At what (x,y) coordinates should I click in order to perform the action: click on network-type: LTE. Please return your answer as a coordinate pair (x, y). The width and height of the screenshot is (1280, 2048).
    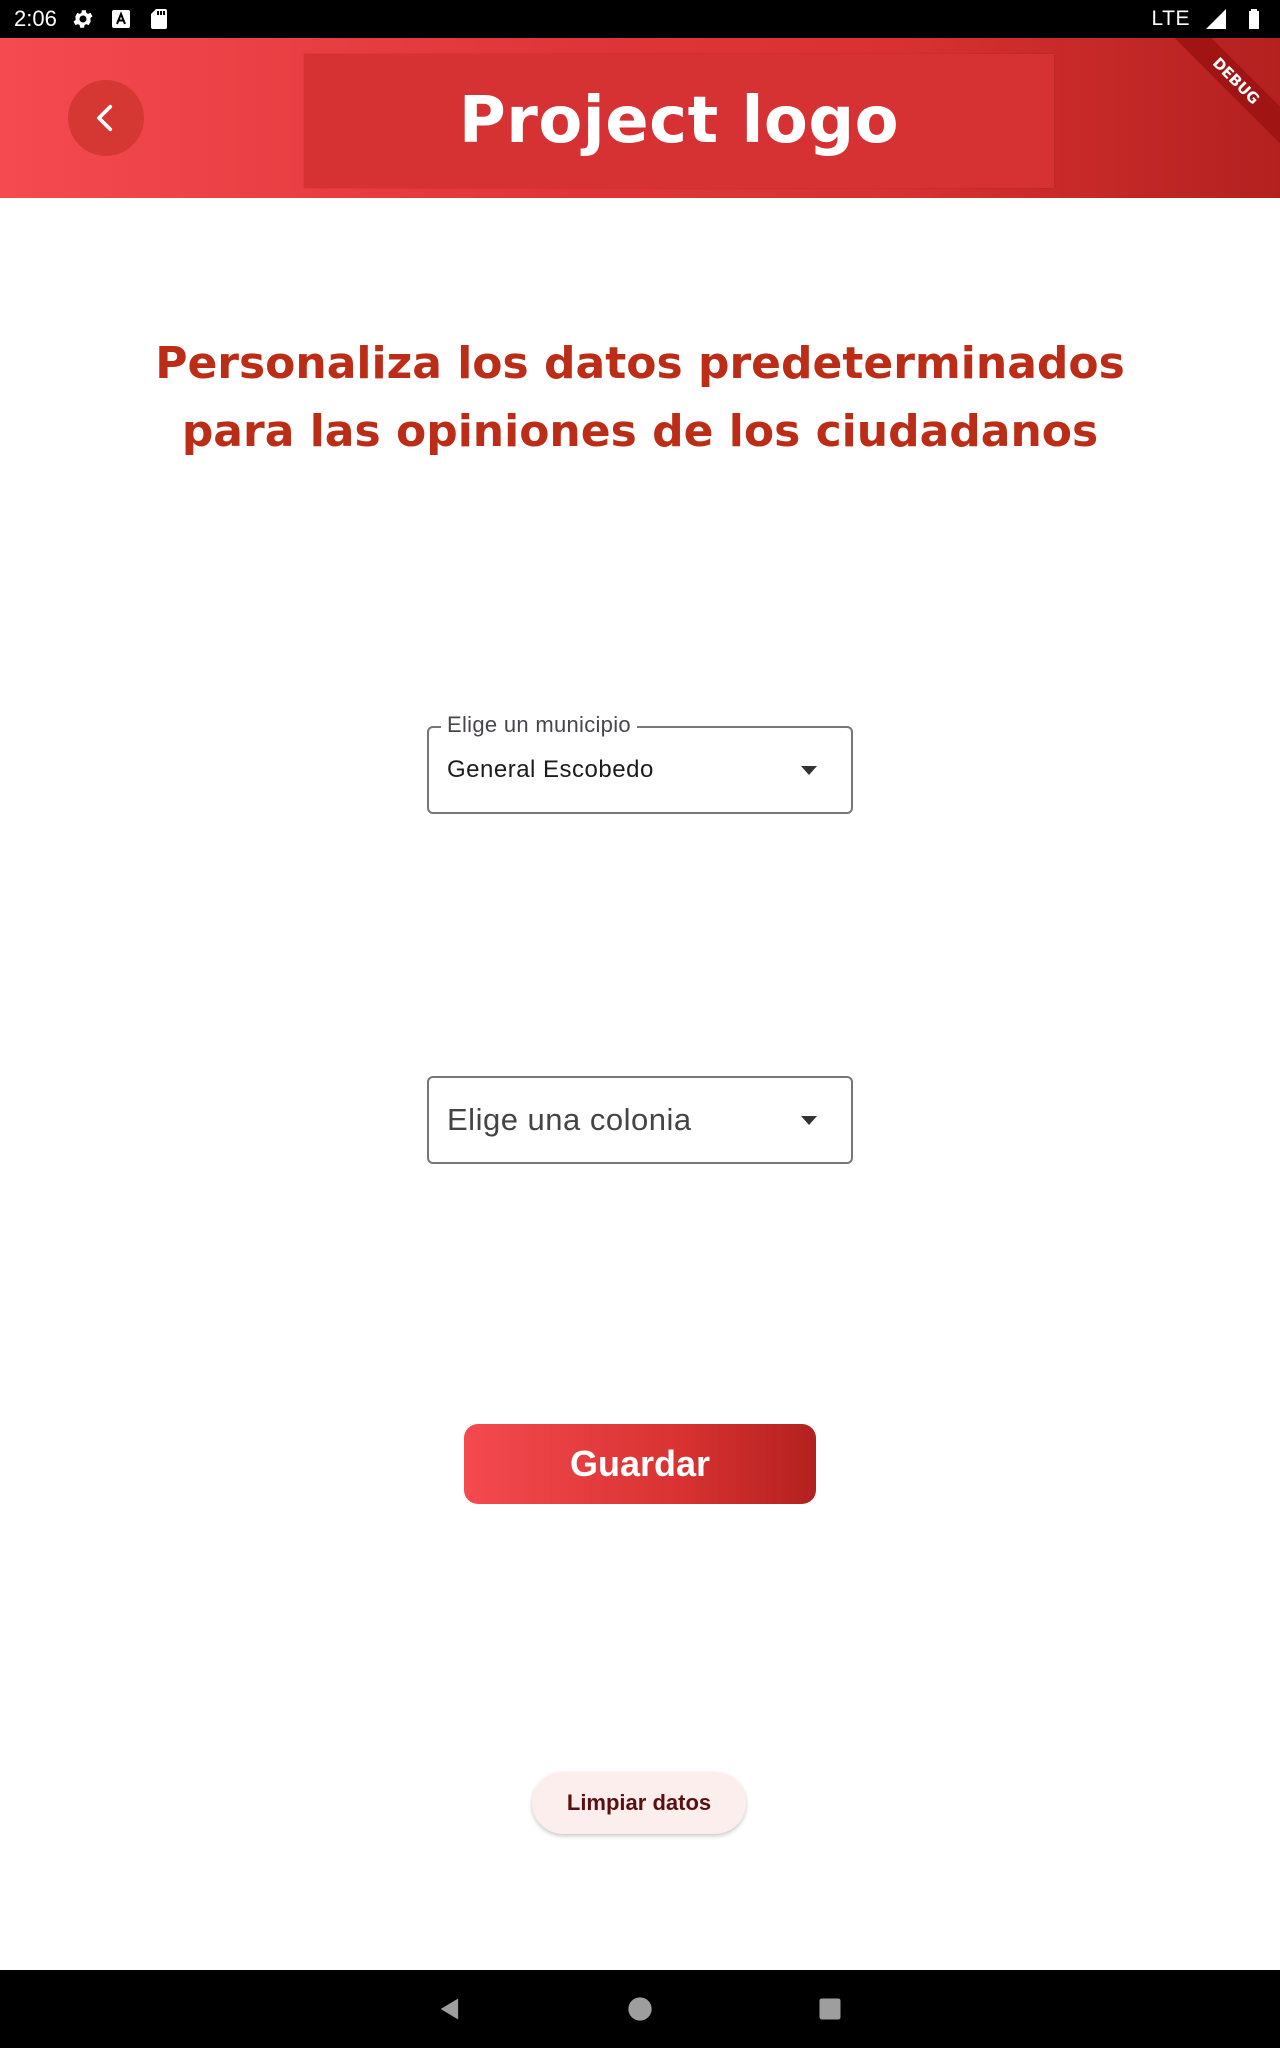
    Looking at the image, I should click on (1170, 18).